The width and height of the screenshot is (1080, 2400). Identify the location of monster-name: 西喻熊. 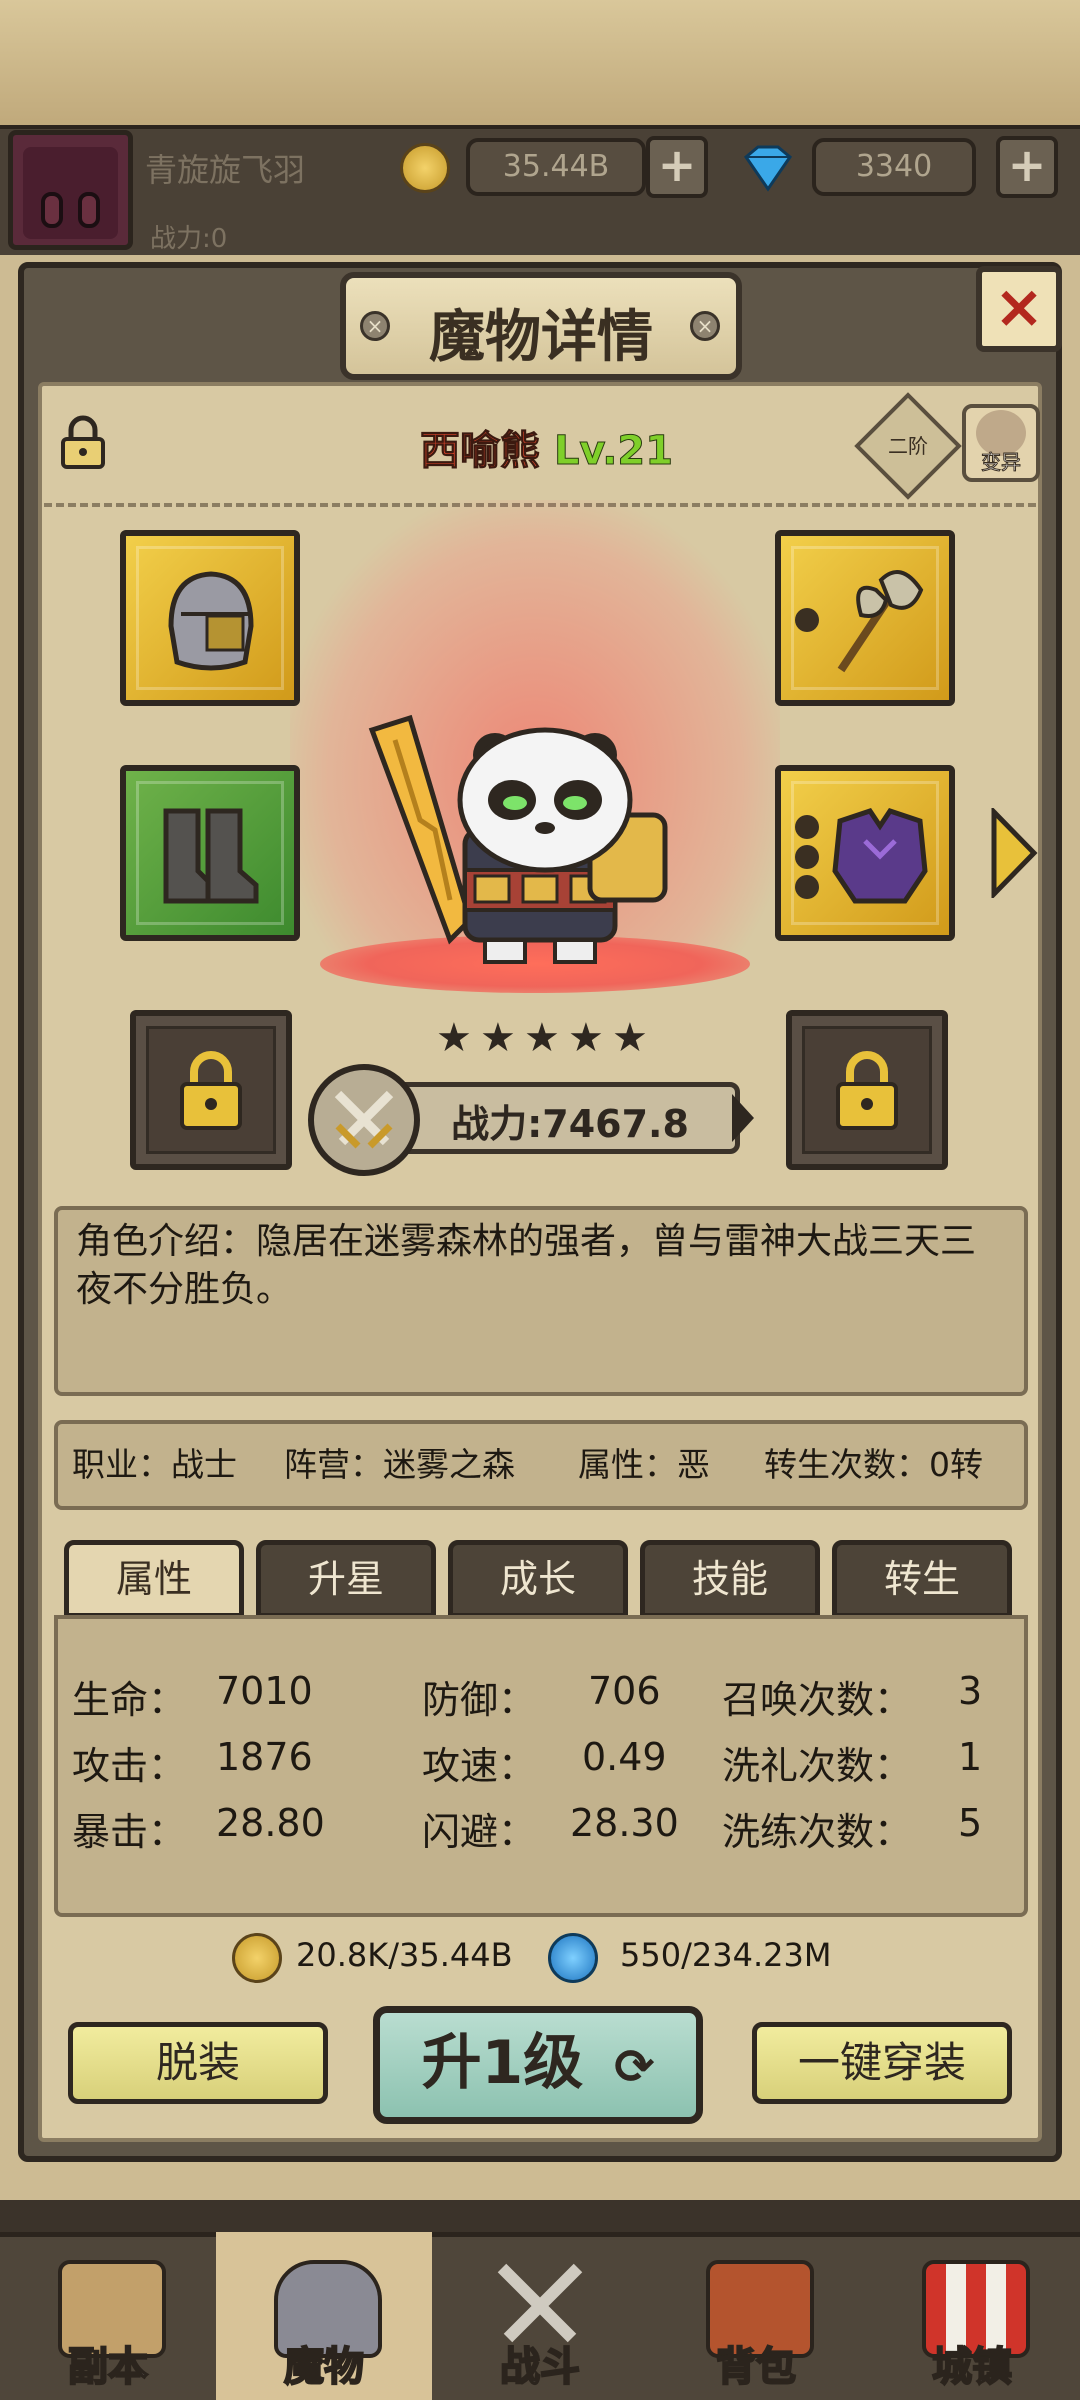
(480, 451).